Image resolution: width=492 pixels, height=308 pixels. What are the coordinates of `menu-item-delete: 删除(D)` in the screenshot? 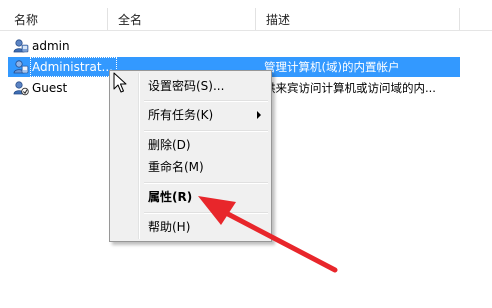 It's located at (190, 145).